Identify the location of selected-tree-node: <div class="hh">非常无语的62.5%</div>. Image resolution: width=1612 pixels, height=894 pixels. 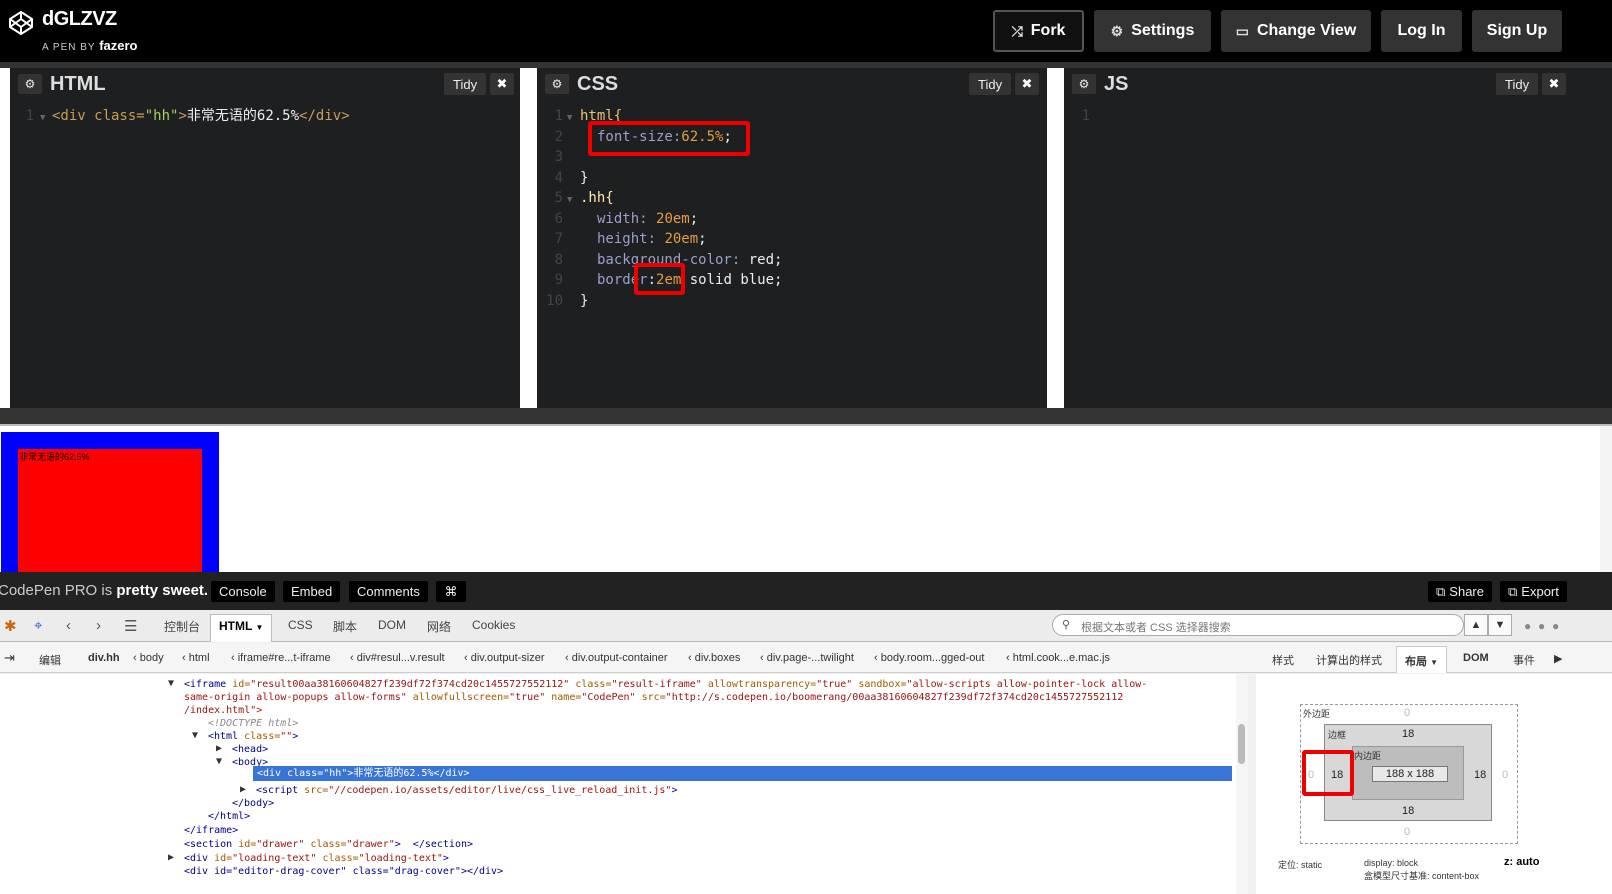
(742, 773).